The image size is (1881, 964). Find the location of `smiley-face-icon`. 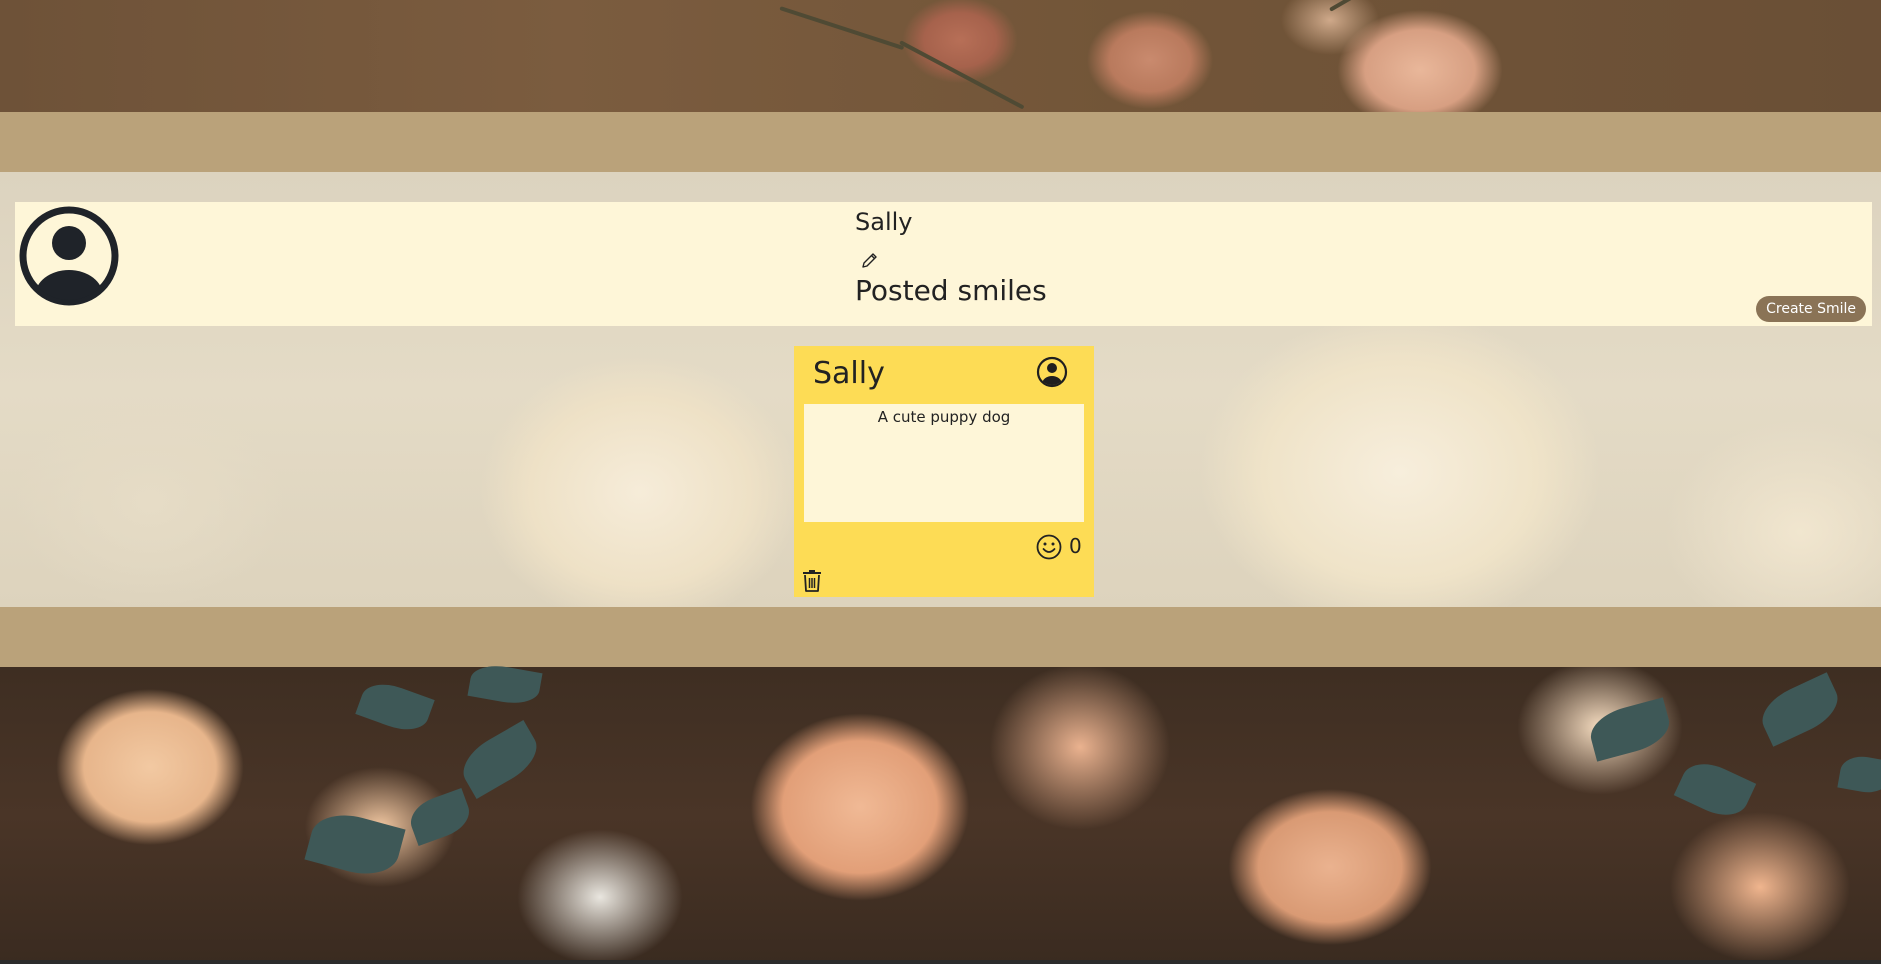

smiley-face-icon is located at coordinates (1049, 547).